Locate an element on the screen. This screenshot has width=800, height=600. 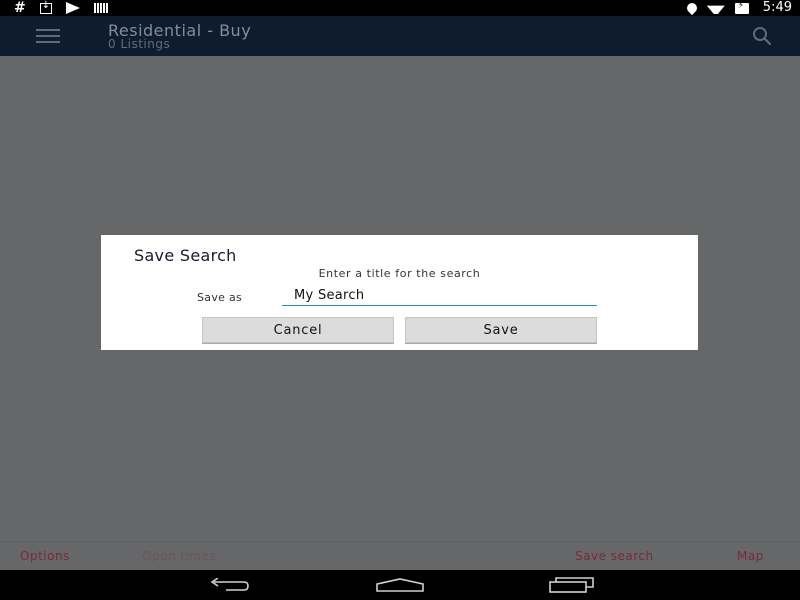
app-bar: Residential - Buy 0 Listings is located at coordinates (400, 36).